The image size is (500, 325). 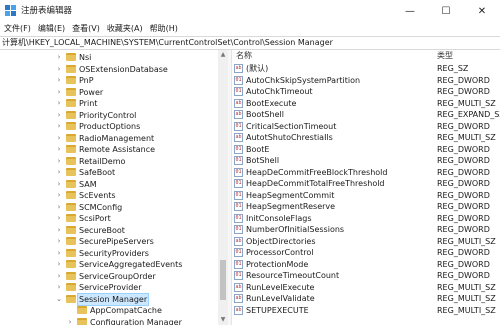 I want to click on menu-favorites: 收藏夹(A), so click(x=125, y=29).